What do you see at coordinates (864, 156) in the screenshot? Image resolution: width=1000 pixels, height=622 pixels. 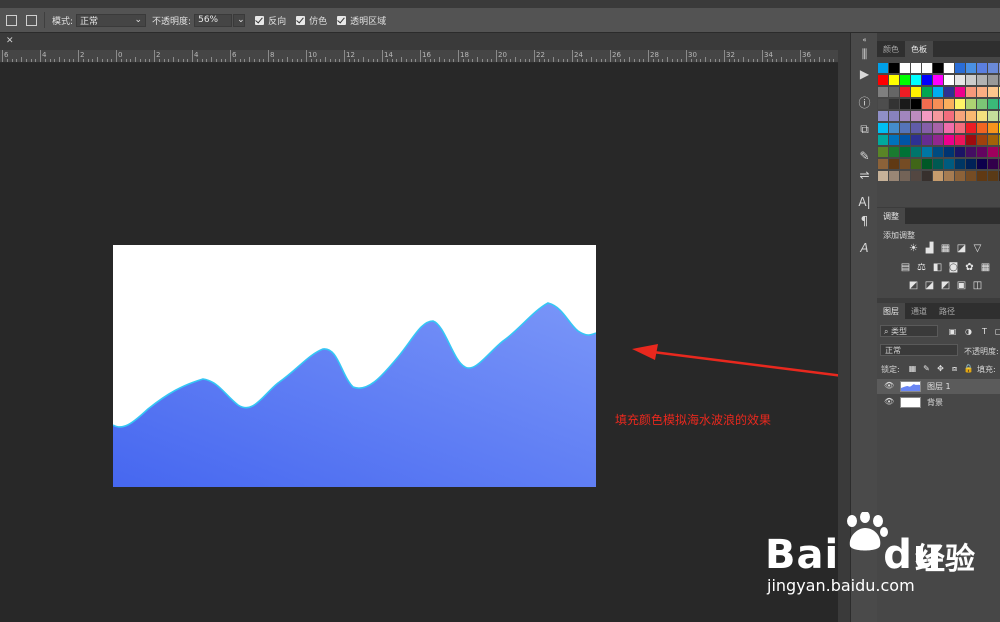 I see `brush-presets-icon: ✎` at bounding box center [864, 156].